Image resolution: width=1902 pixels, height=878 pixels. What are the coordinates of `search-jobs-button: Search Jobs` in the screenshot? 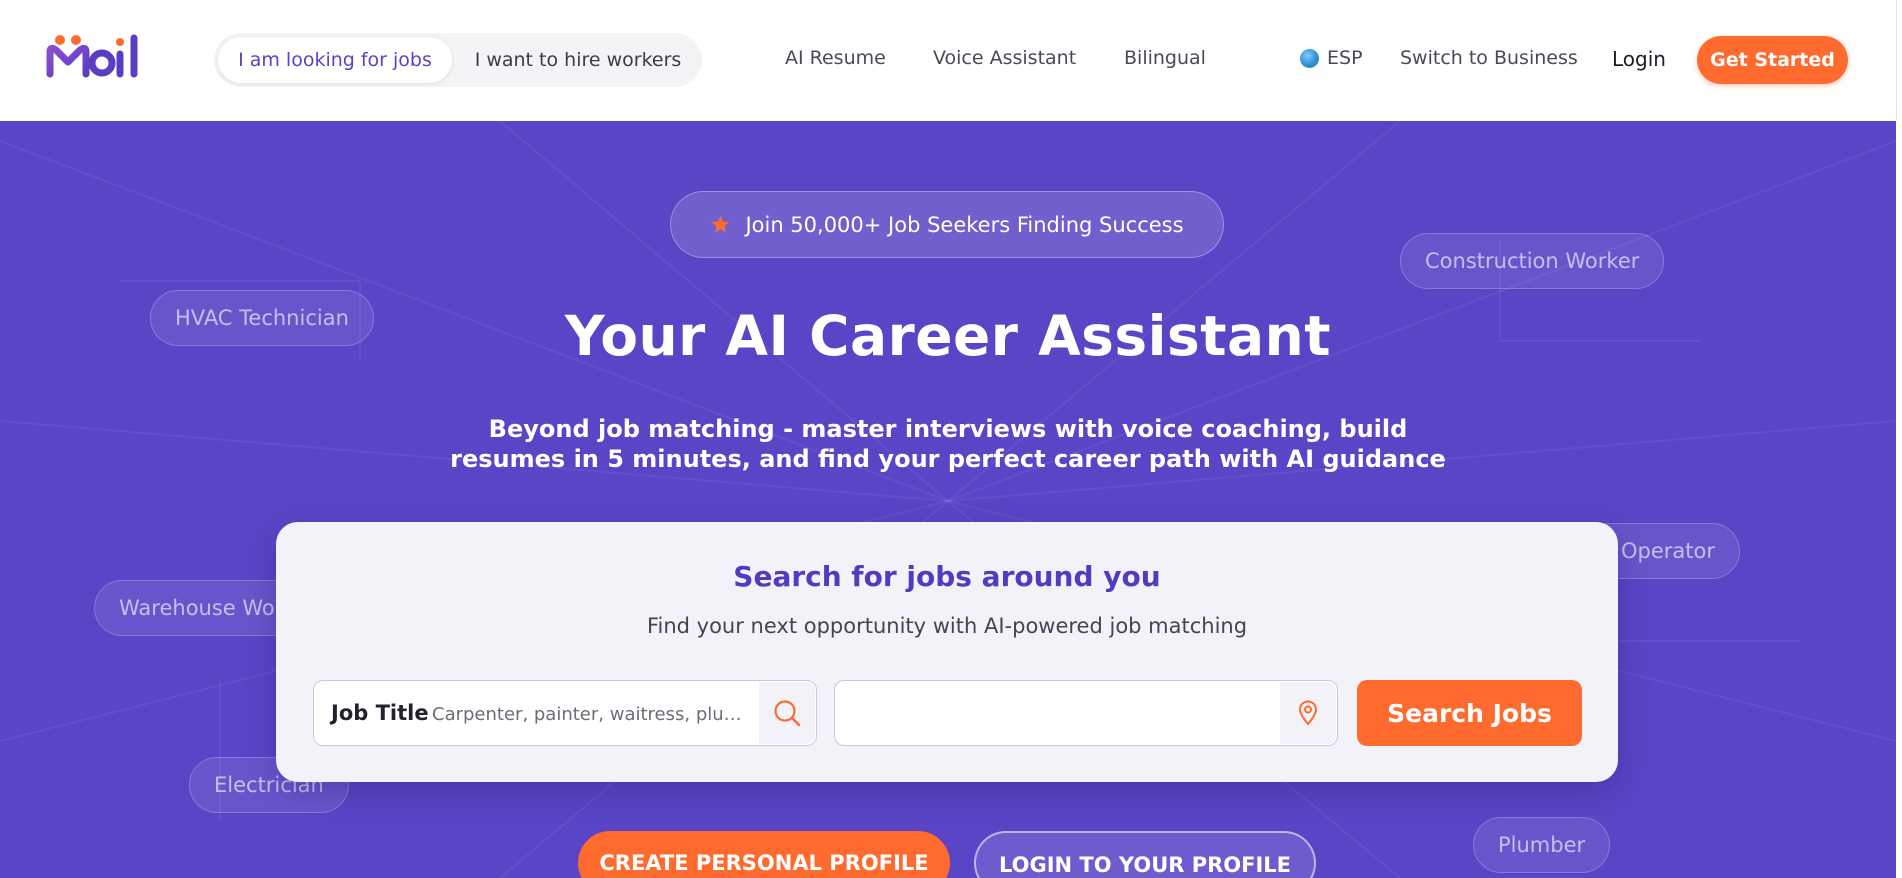 It's located at (1469, 713).